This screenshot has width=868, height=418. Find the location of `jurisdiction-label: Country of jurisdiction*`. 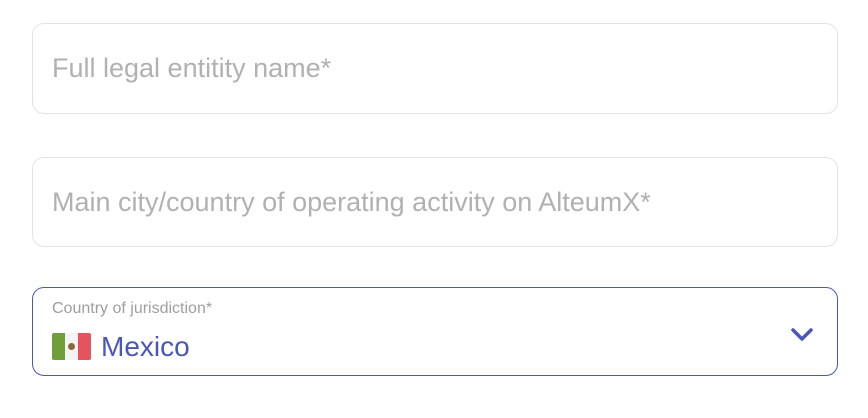

jurisdiction-label: Country of jurisdiction* is located at coordinates (132, 308).